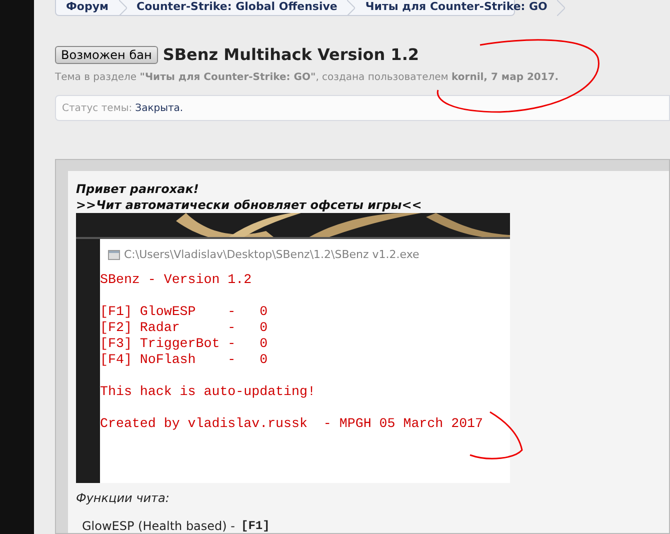 This screenshot has height=534, width=670. What do you see at coordinates (456, 8) in the screenshot?
I see `breadcrumb-link: Читы для Counter-Strike: GO` at bounding box center [456, 8].